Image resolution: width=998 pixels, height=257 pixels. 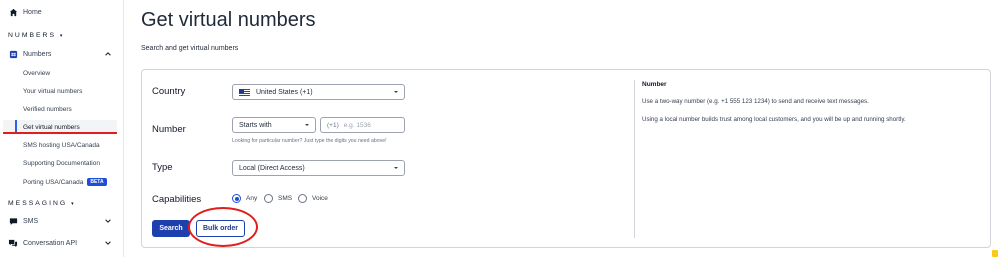 What do you see at coordinates (52, 91) in the screenshot?
I see `sidebar-subitem-your-virtual-numbers: Your virtual numbers` at bounding box center [52, 91].